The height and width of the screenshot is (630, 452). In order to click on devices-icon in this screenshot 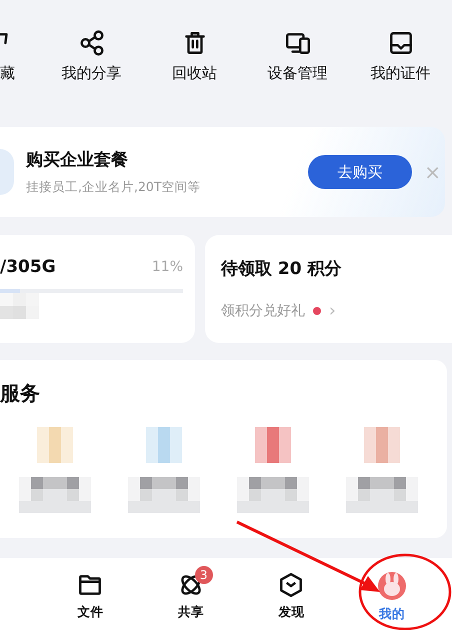, I will do `click(297, 43)`.